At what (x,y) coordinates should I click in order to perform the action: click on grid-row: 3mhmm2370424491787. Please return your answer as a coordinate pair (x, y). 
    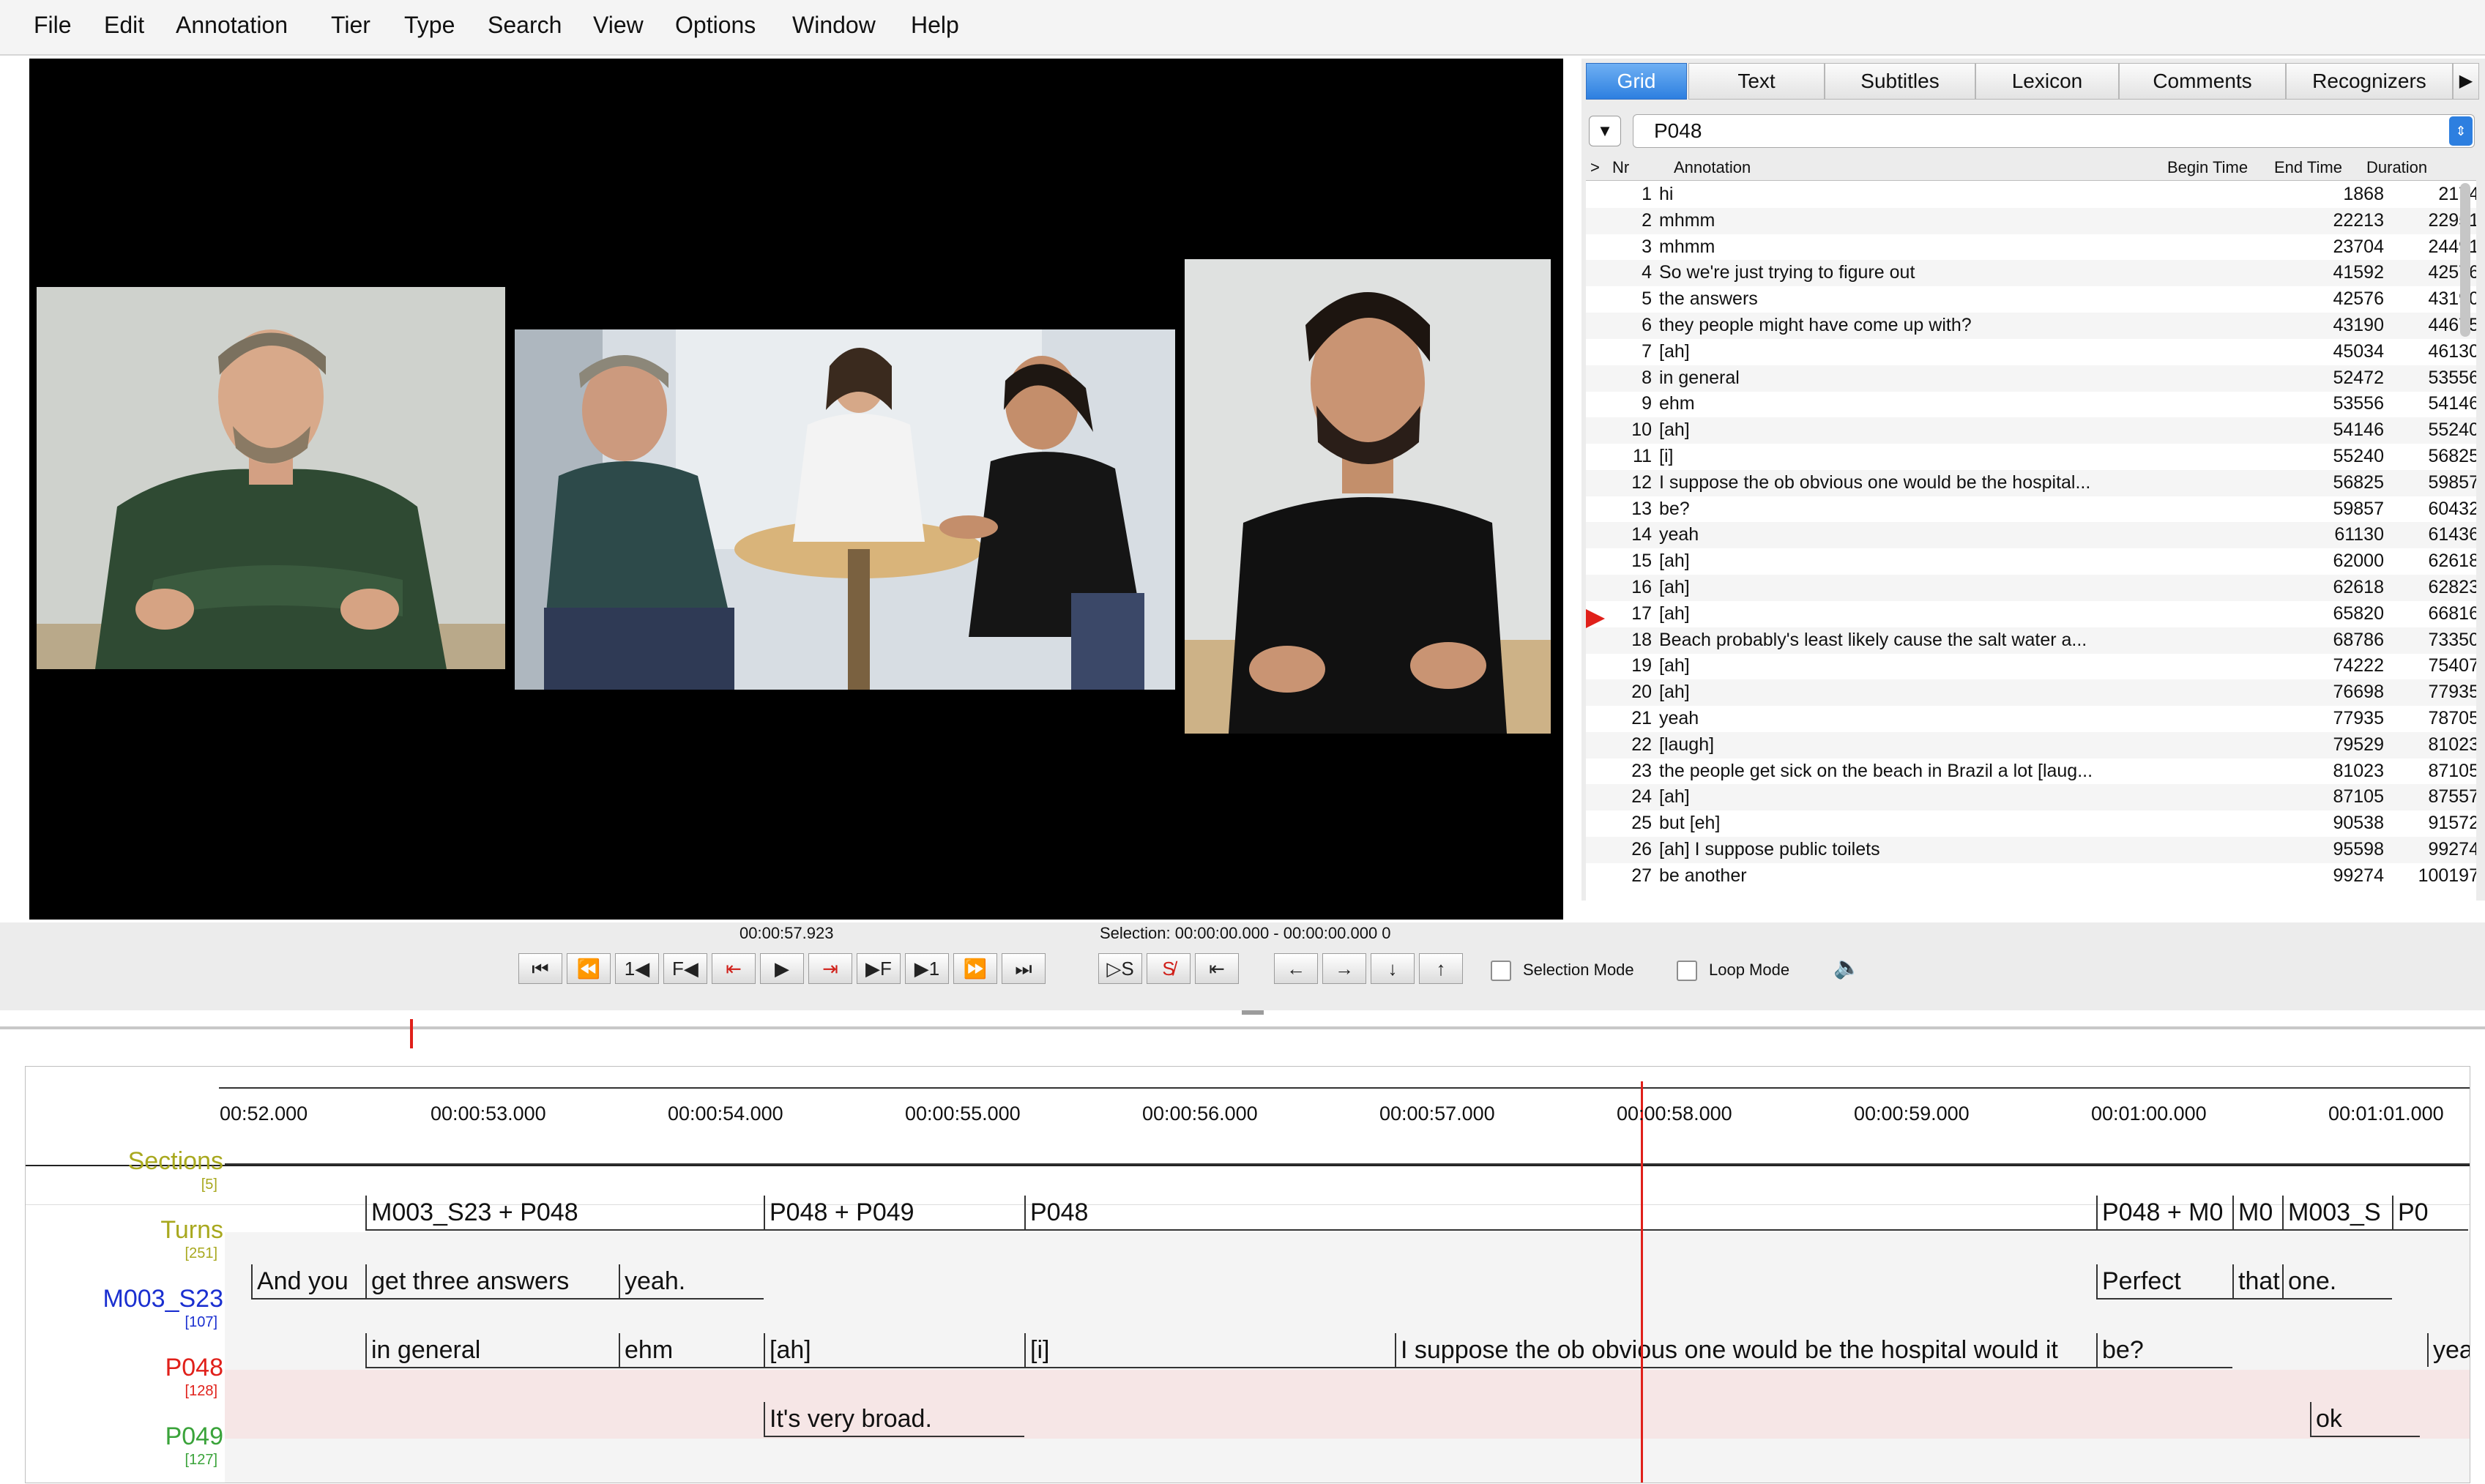
    Looking at the image, I should click on (2031, 247).